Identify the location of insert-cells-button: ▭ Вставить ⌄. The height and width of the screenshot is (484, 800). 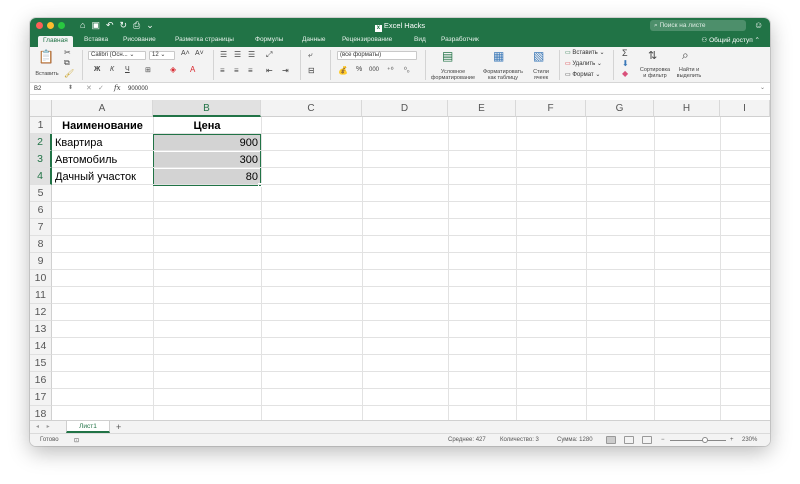
(584, 52).